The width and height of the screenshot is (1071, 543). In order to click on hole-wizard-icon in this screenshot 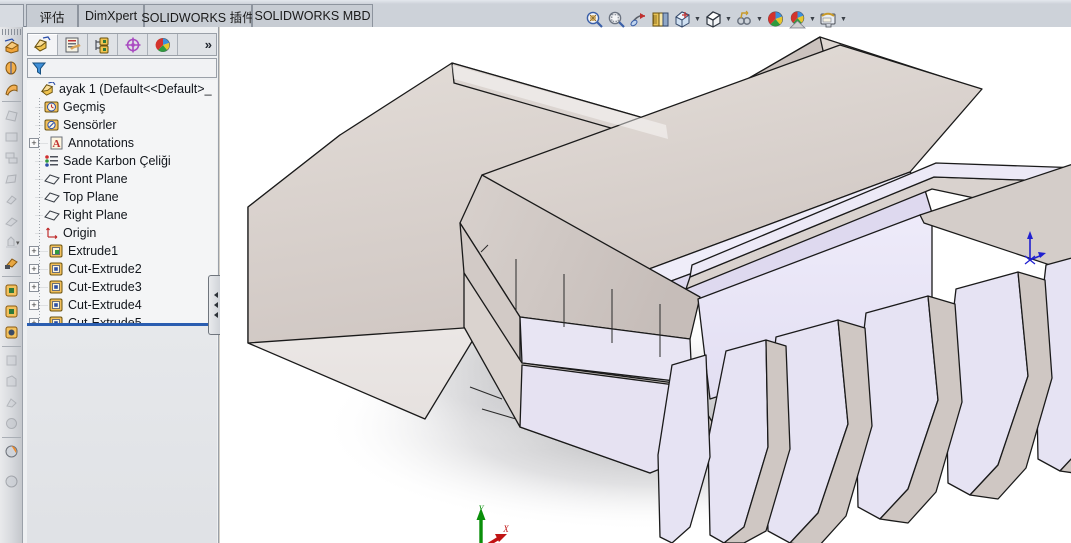, I will do `click(11, 178)`.